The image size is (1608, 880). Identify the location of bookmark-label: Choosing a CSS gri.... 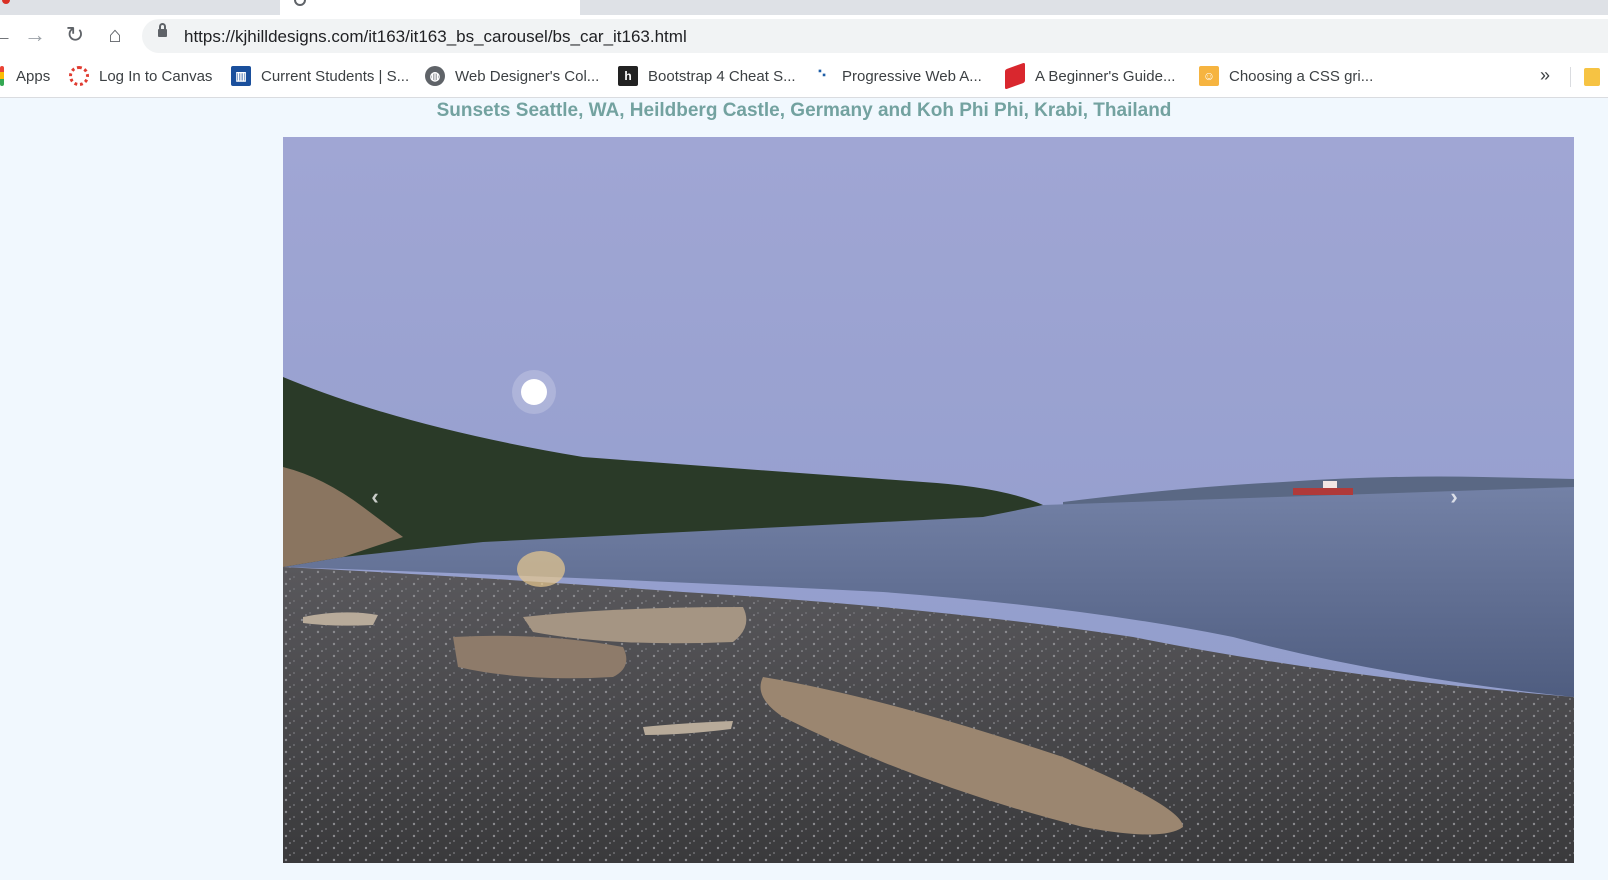
(1301, 76).